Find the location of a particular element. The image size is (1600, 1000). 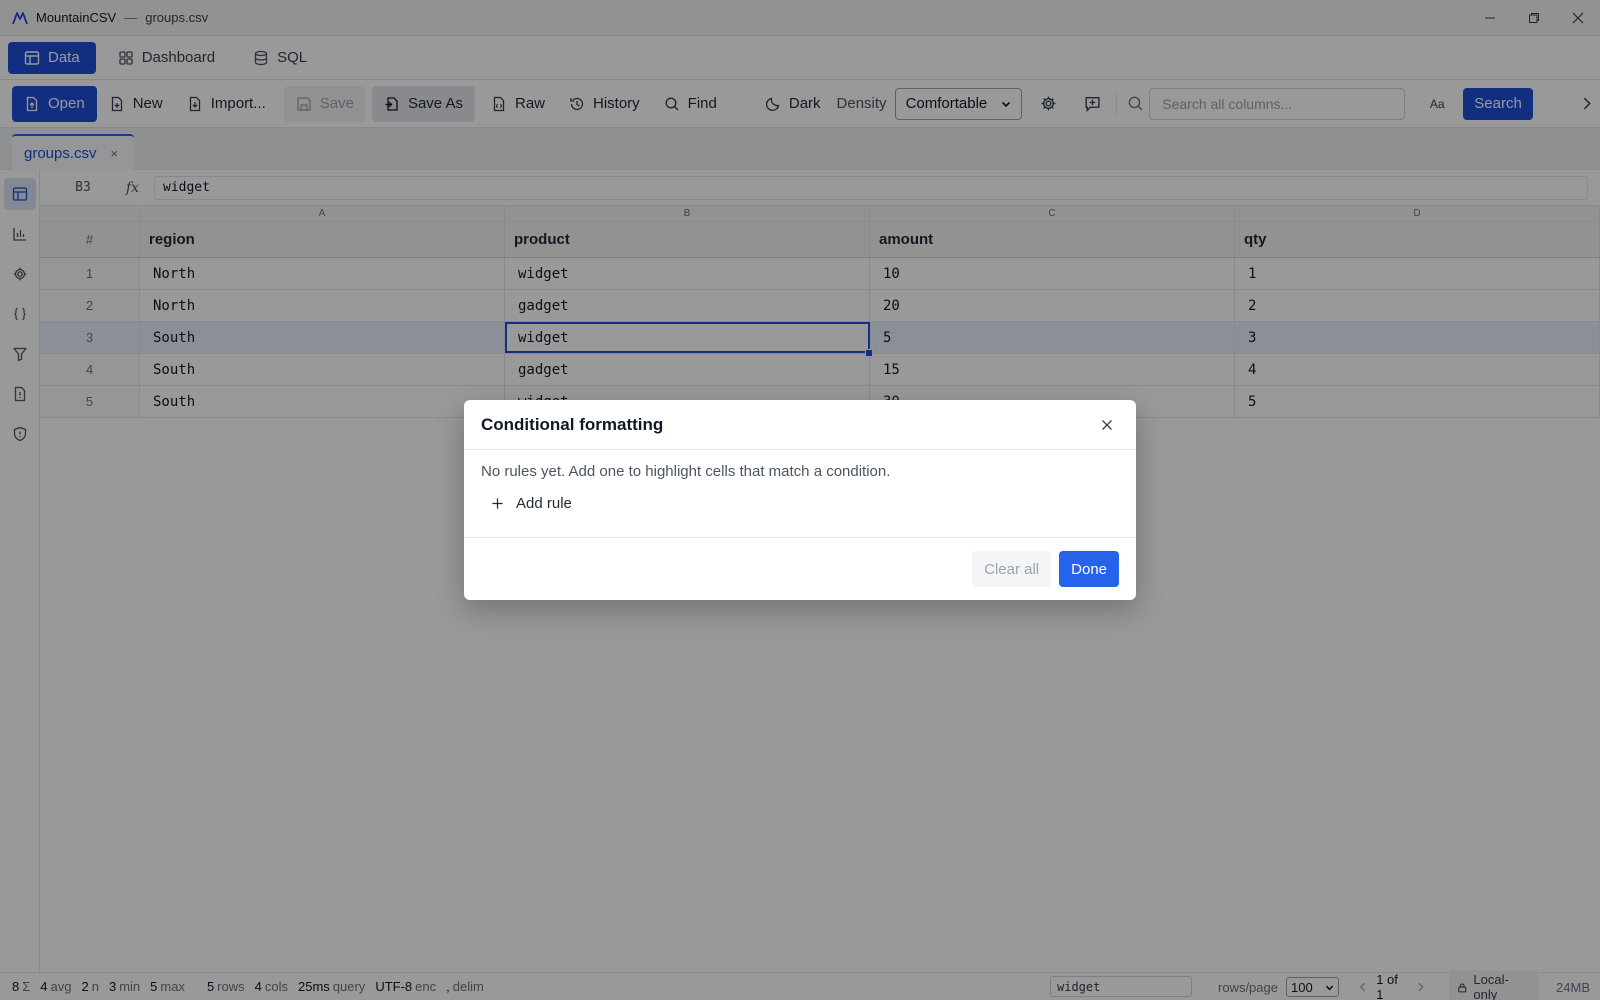

close-icon is located at coordinates (1107, 424).